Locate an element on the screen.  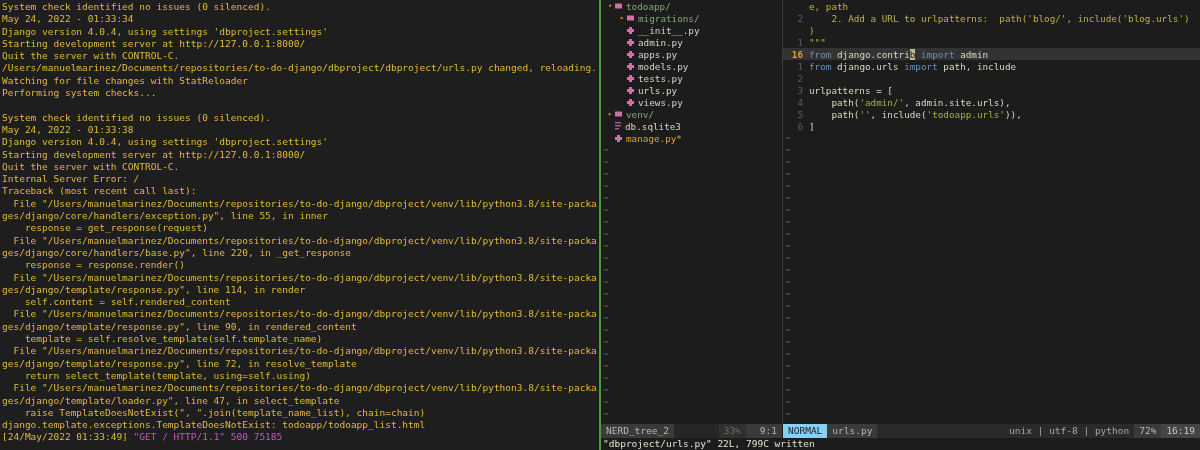
code-line: e, path is located at coordinates (829, 6).